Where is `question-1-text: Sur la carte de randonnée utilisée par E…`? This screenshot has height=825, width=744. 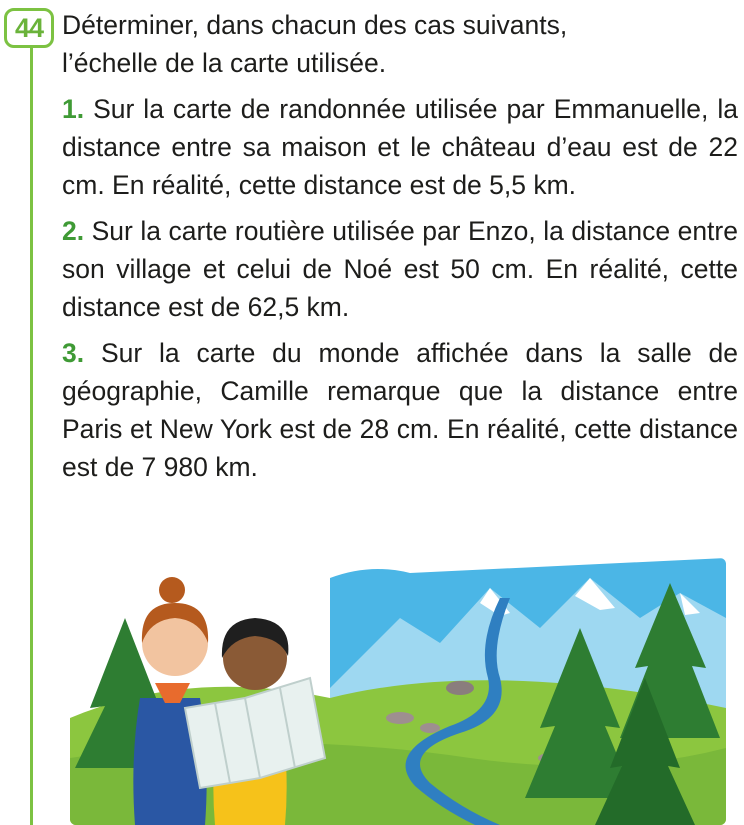
question-1-text: Sur la carte de randonnée utilisée par E… is located at coordinates (400, 147).